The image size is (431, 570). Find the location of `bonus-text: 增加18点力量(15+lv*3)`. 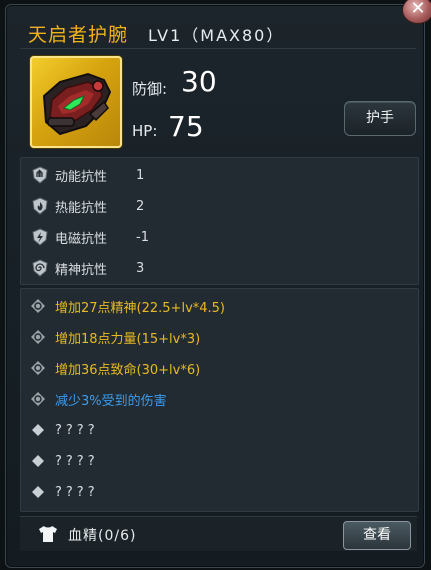

bonus-text: 增加18点力量(15+lv*3) is located at coordinates (128, 339).